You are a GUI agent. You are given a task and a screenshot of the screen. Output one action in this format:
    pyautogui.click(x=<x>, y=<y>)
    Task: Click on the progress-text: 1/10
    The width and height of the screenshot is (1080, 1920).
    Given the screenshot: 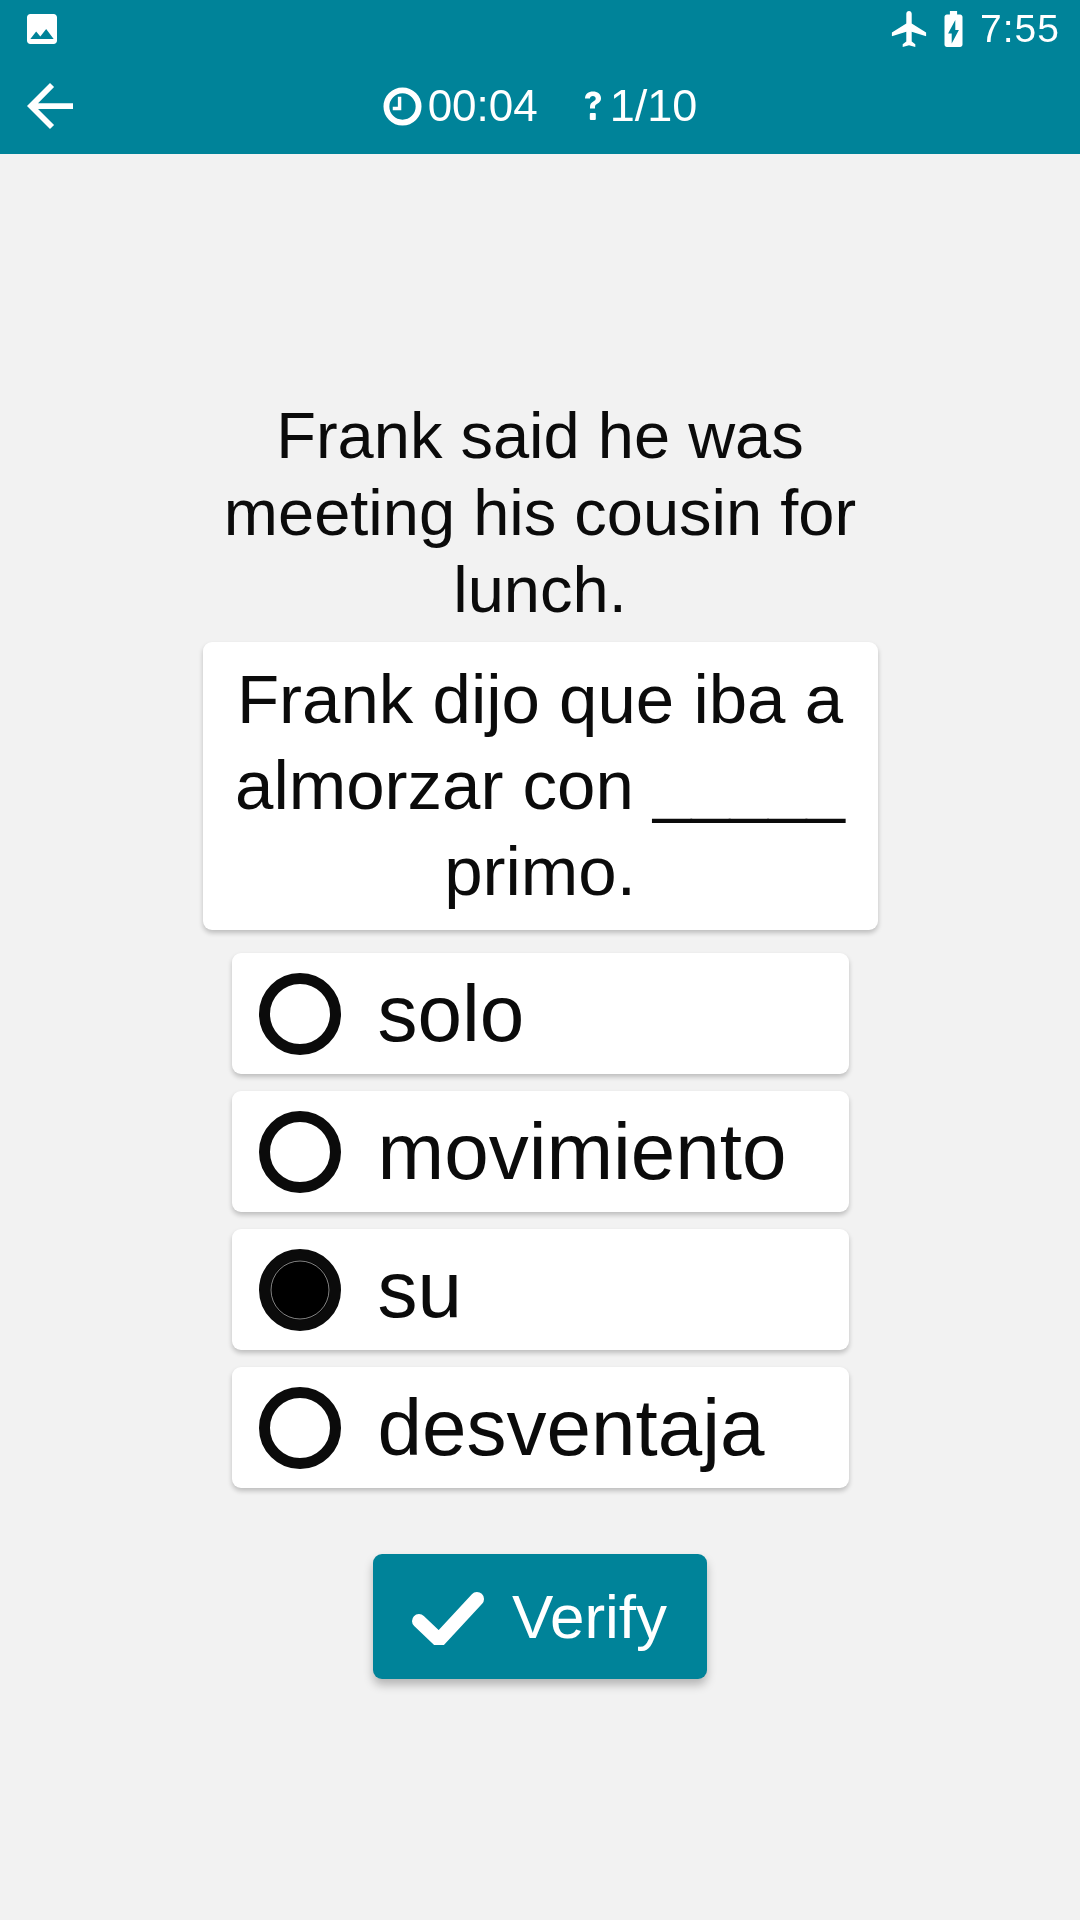 What is the action you would take?
    pyautogui.click(x=653, y=106)
    